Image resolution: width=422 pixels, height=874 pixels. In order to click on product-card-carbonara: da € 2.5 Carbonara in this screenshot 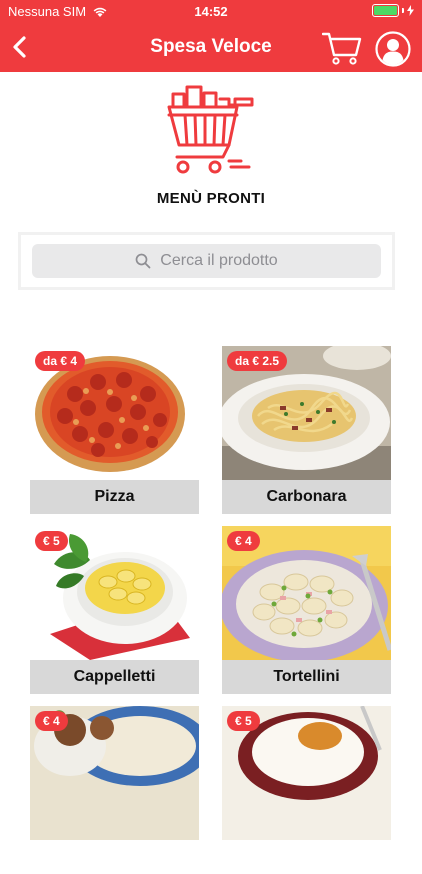, I will do `click(306, 430)`.